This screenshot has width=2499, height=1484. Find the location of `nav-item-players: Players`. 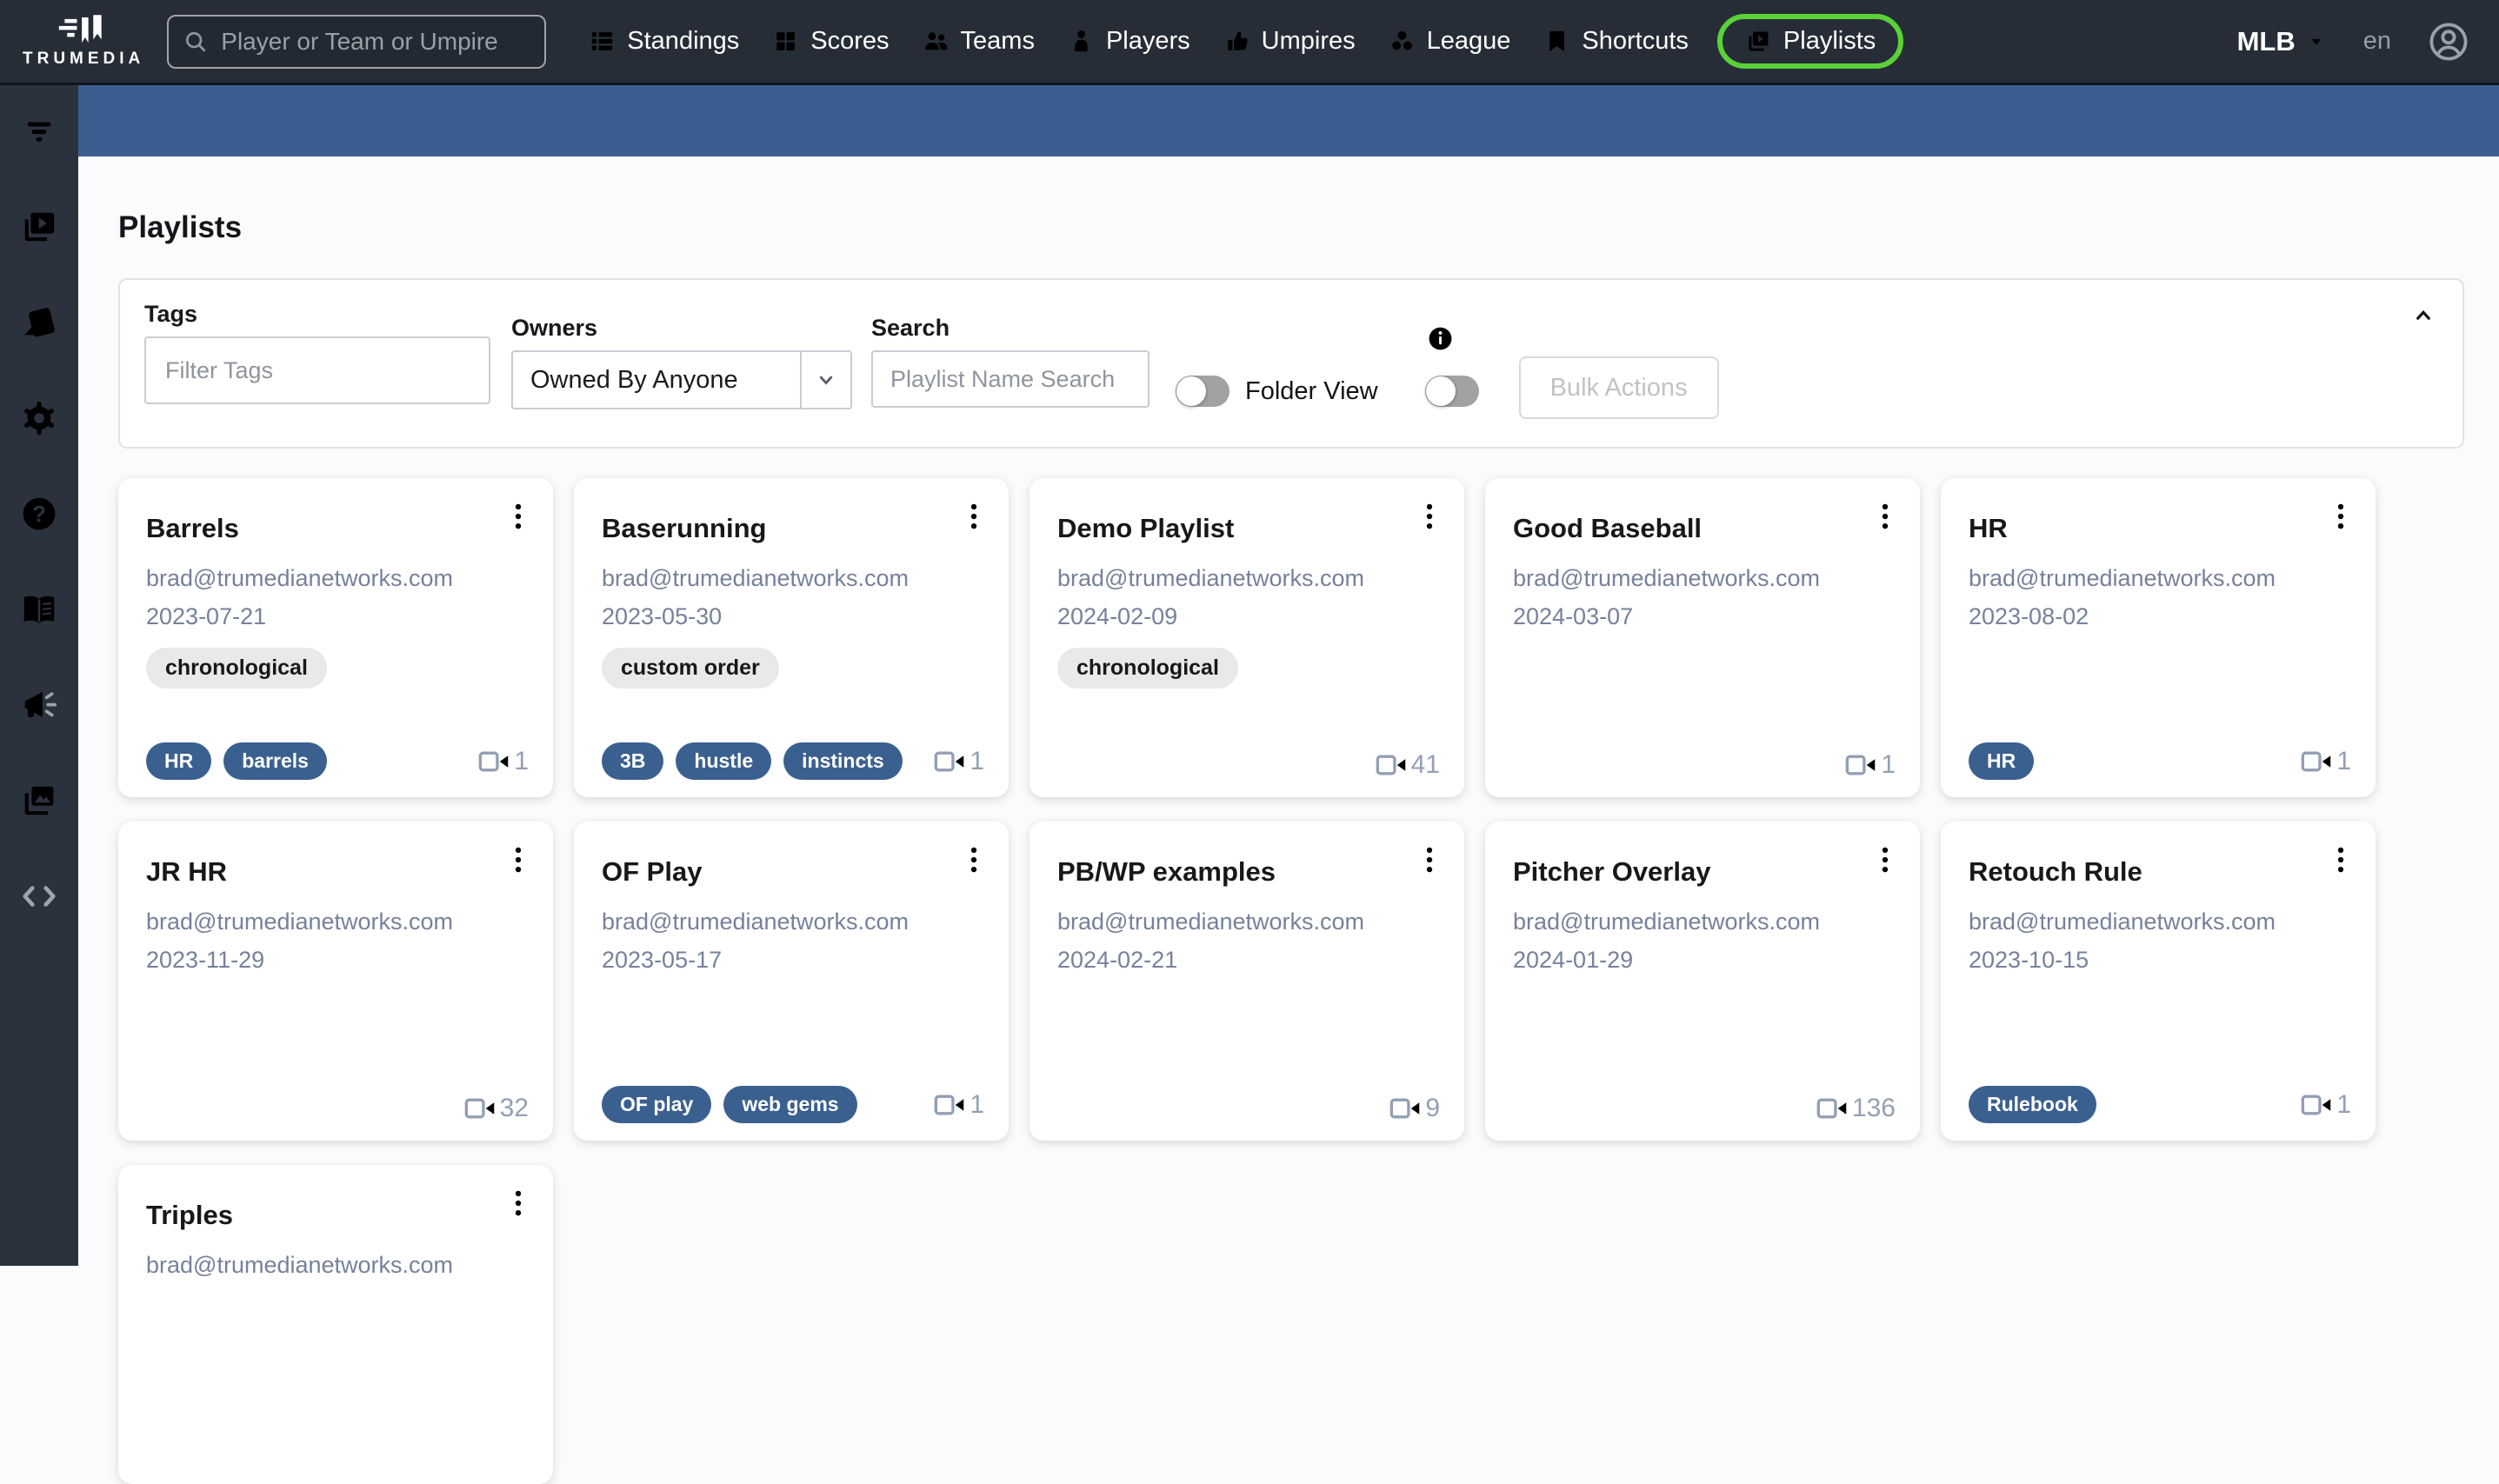

nav-item-players: Players is located at coordinates (1129, 41).